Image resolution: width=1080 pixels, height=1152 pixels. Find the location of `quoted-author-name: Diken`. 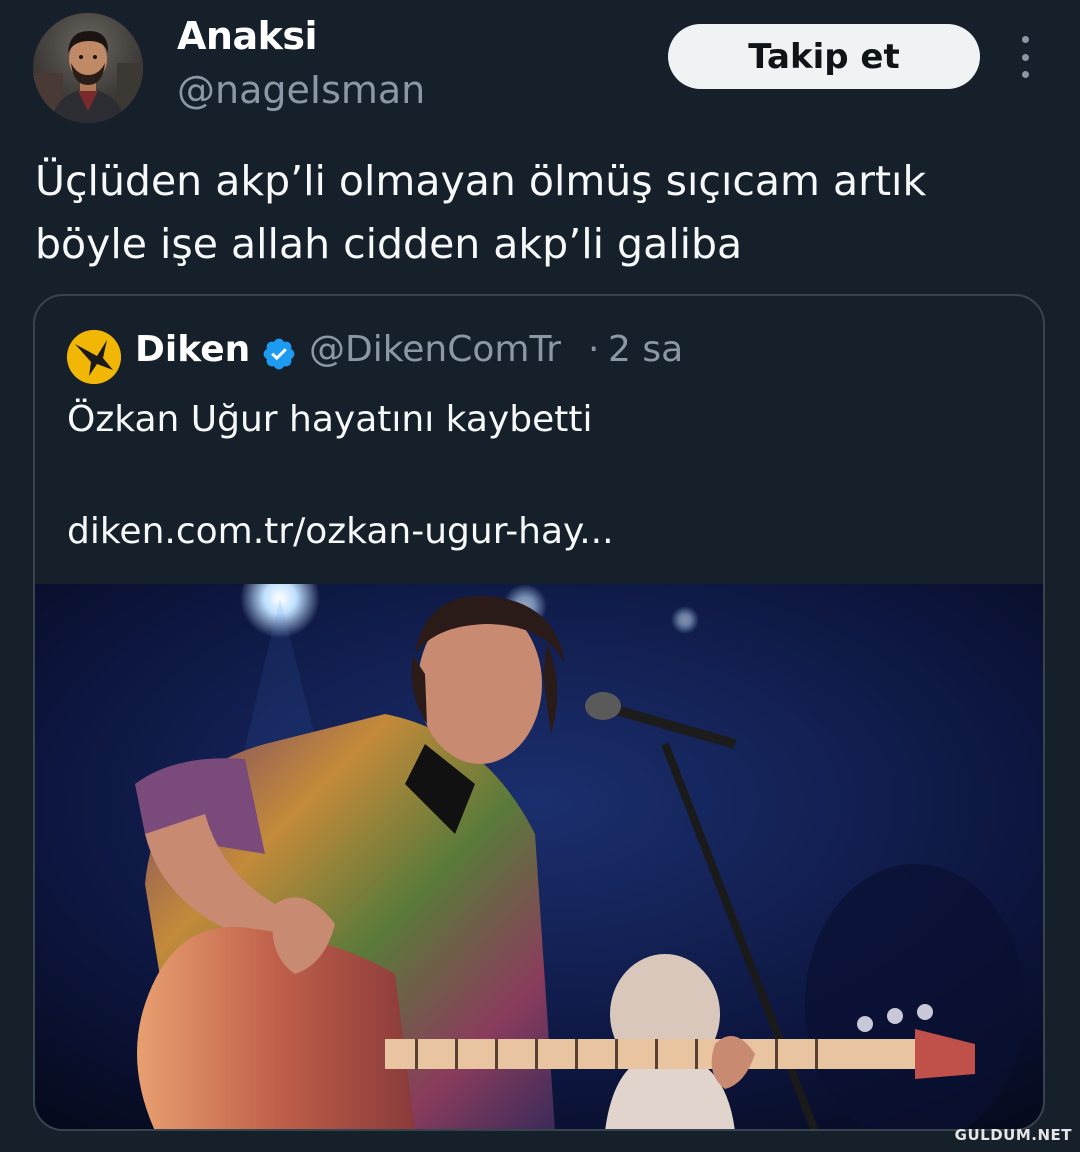

quoted-author-name: Diken is located at coordinates (192, 349).